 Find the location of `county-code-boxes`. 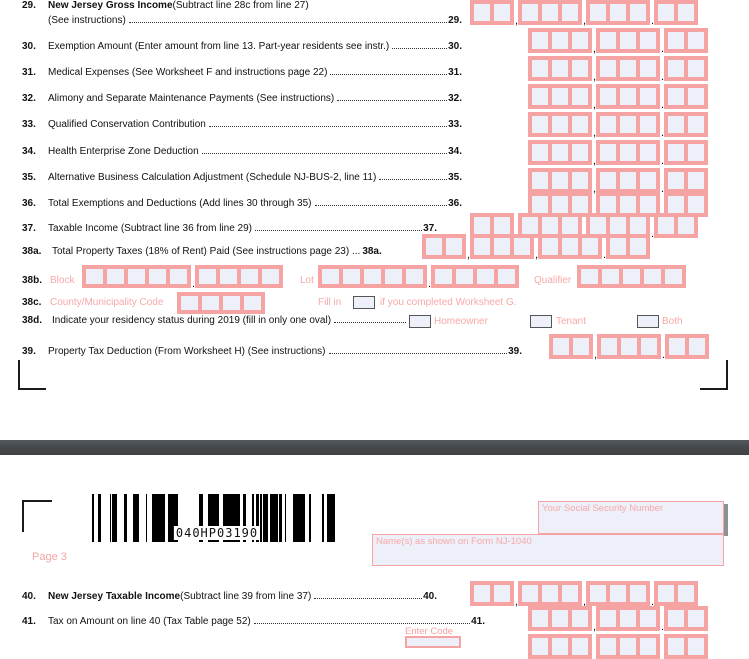

county-code-boxes is located at coordinates (221, 303).